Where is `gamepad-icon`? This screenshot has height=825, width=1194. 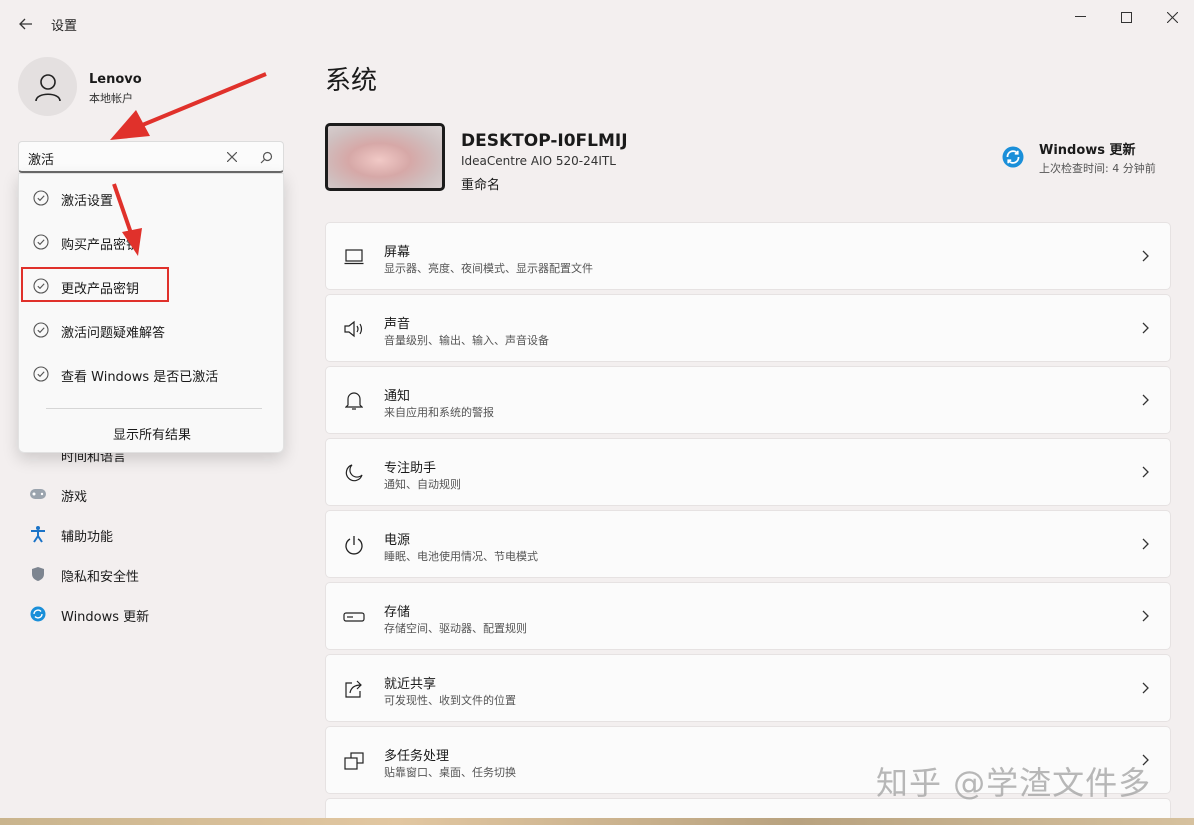 gamepad-icon is located at coordinates (38, 494).